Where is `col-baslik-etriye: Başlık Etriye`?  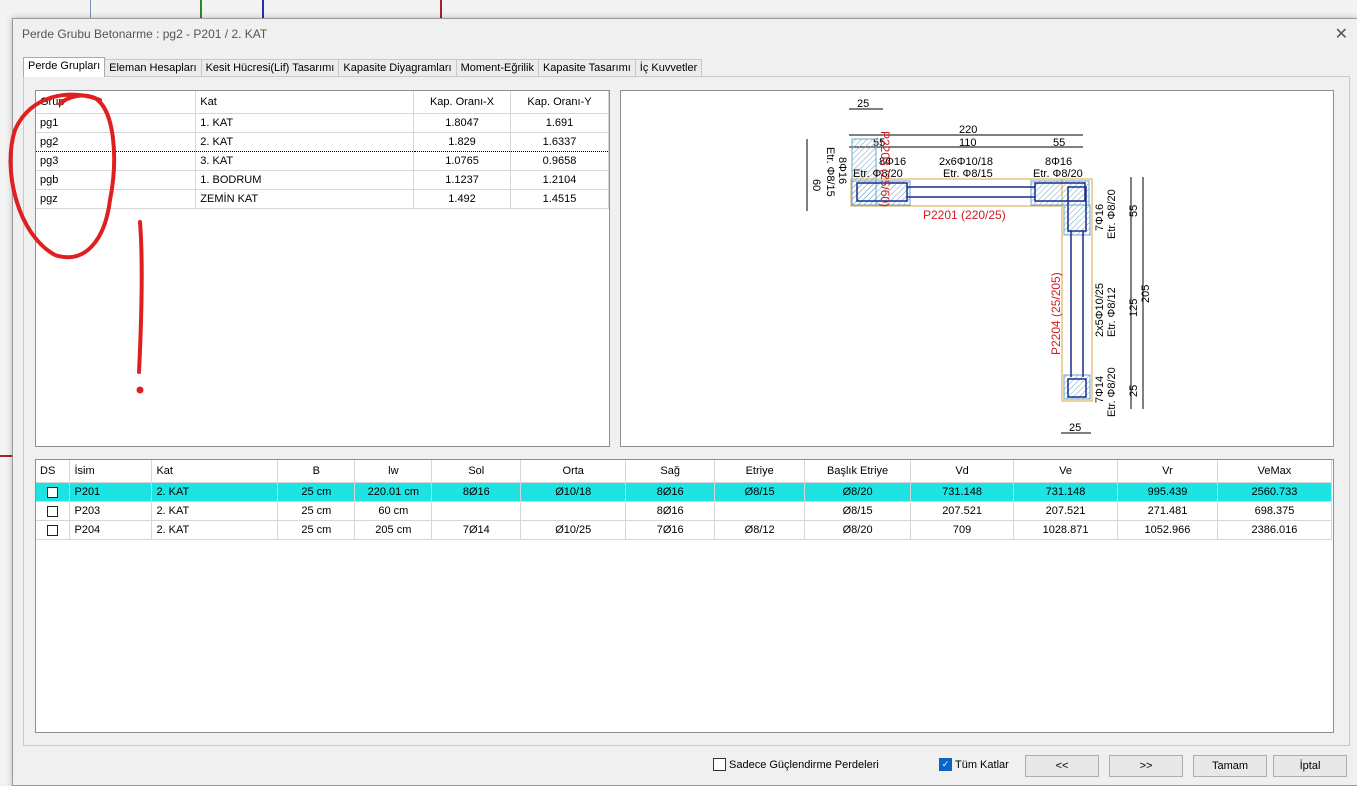
col-baslik-etriye: Başlık Etriye is located at coordinates (858, 471).